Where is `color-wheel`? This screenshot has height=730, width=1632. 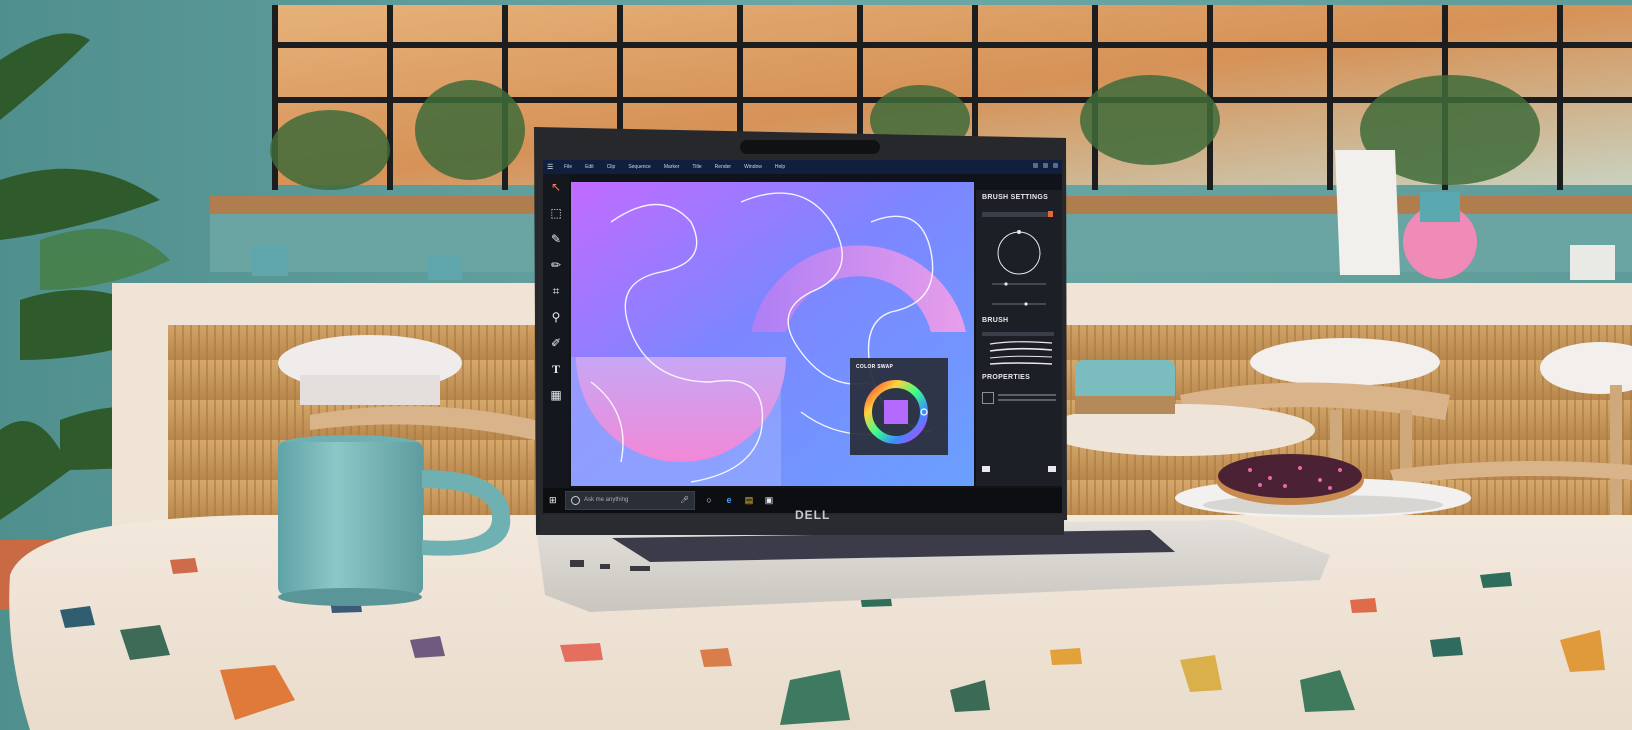
color-wheel is located at coordinates (899, 406).